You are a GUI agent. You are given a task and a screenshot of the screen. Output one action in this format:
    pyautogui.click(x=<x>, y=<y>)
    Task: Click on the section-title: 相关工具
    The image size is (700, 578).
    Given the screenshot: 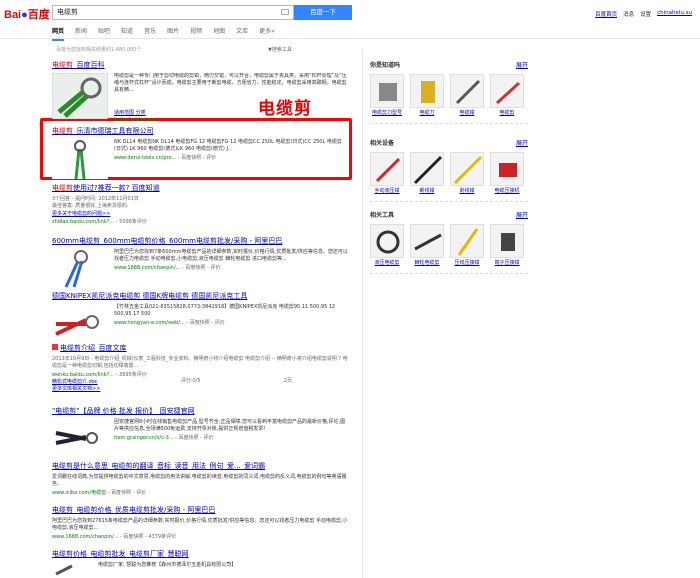 What is the action you would take?
    pyautogui.click(x=382, y=215)
    